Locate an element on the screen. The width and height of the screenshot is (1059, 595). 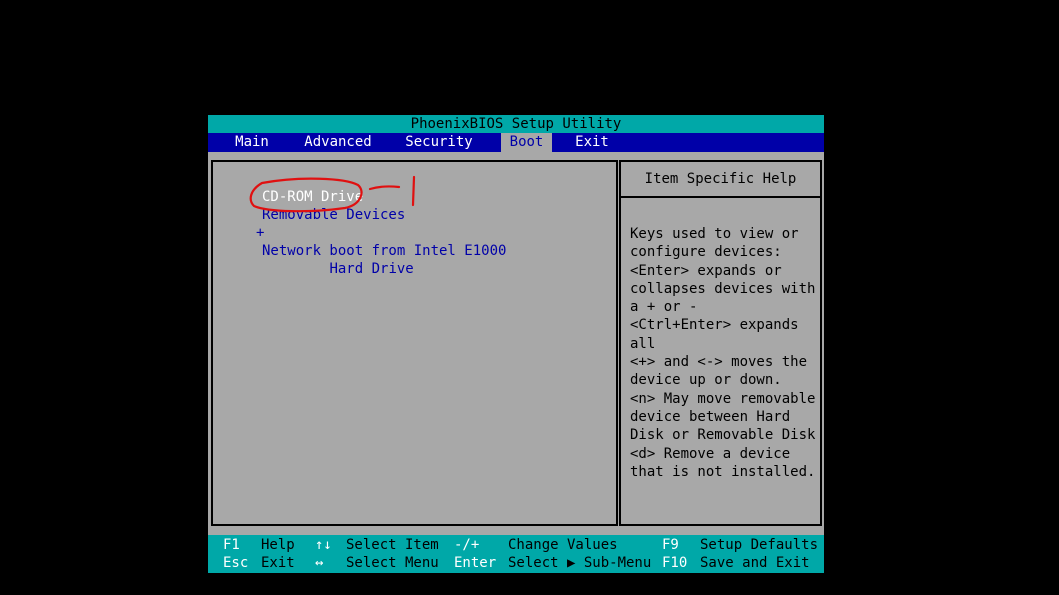
tab-main: Main is located at coordinates (252, 142).